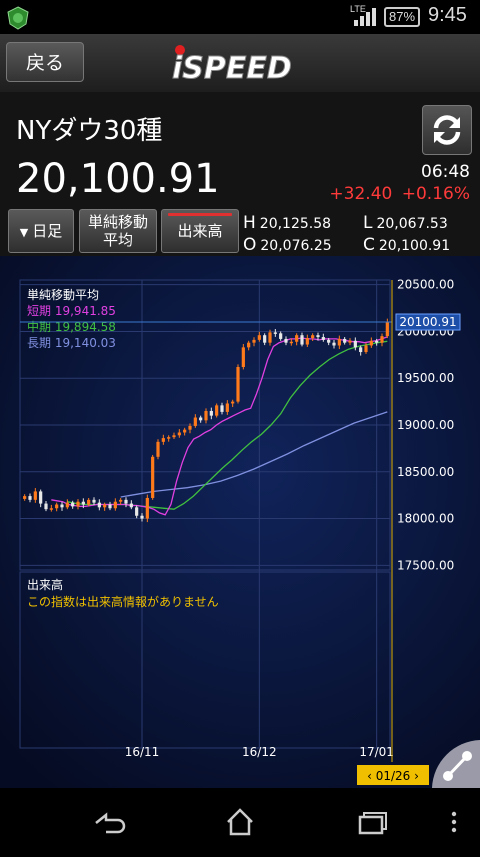 The height and width of the screenshot is (857, 480). I want to click on app-notification-icon, so click(18, 18).